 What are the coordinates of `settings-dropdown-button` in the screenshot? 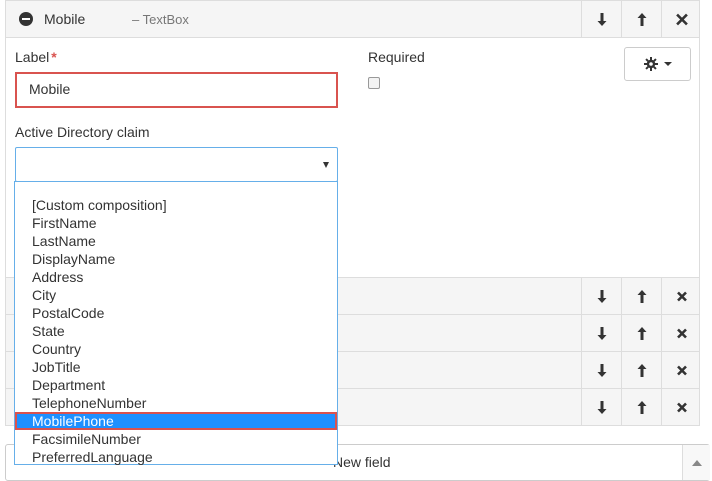 It's located at (657, 64).